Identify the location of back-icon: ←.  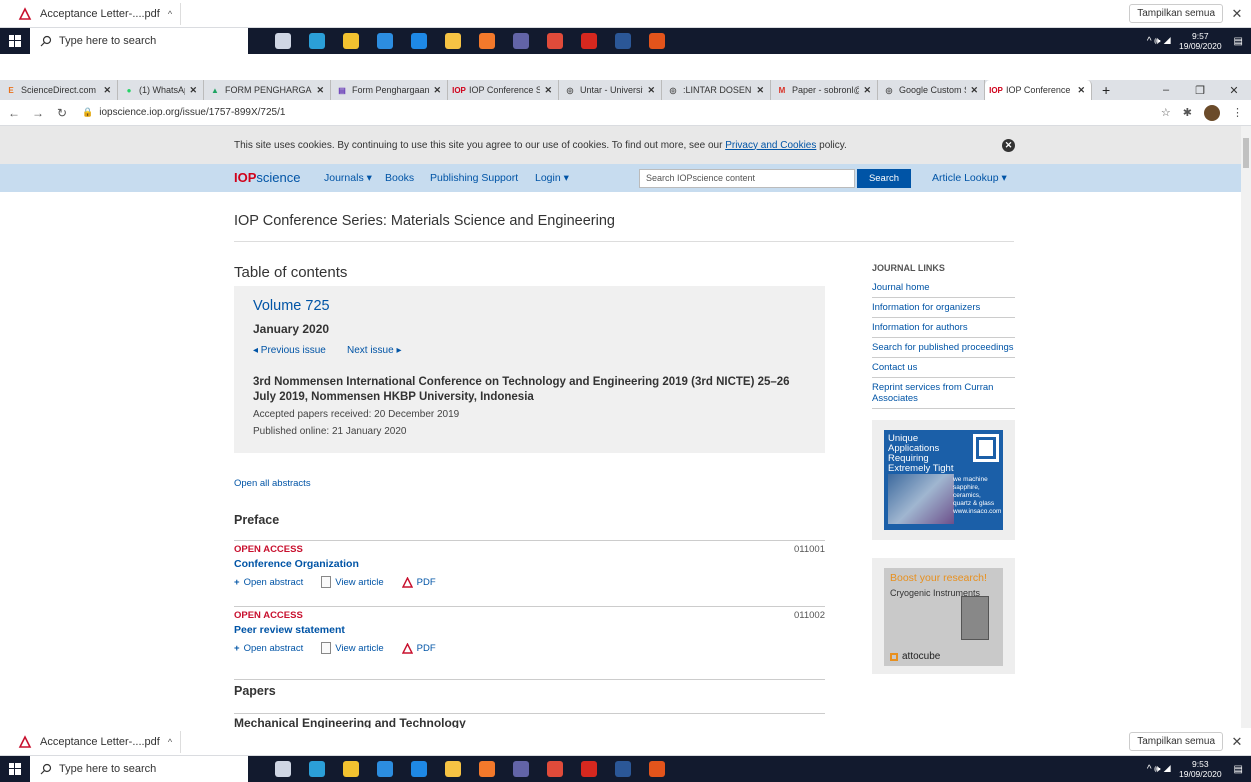
(14, 113).